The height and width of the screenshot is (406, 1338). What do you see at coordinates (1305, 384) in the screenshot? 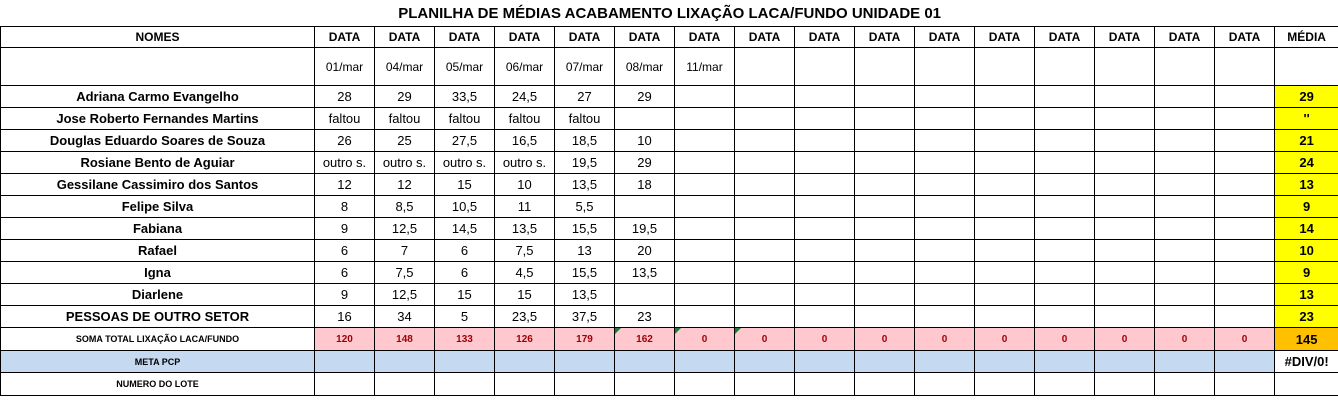
I see `lote-media-cell` at bounding box center [1305, 384].